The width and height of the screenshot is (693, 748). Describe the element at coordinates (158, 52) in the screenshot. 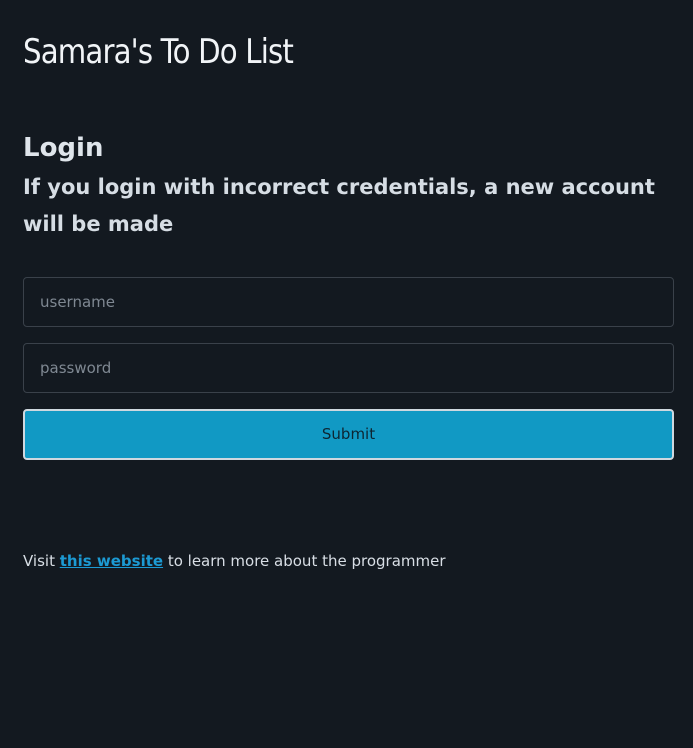

I see `app-title: Samara's To Do List` at that location.